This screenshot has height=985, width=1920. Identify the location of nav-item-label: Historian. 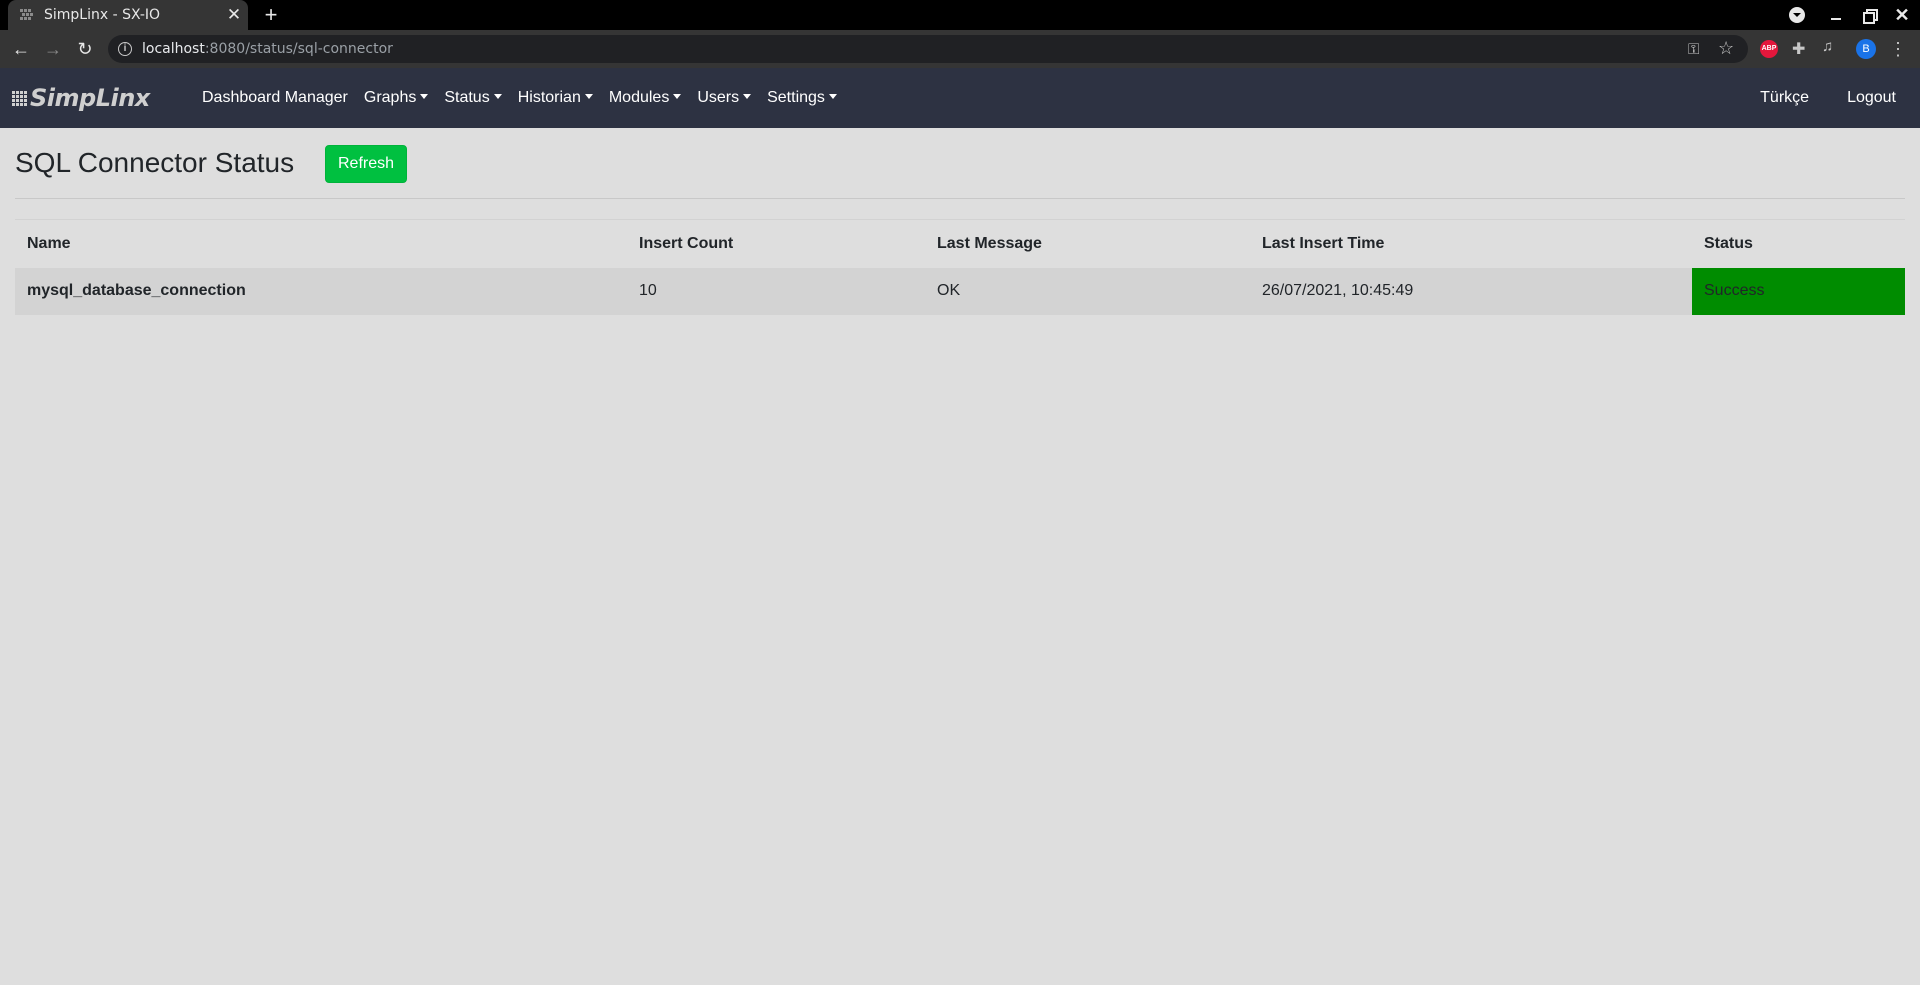
(549, 97).